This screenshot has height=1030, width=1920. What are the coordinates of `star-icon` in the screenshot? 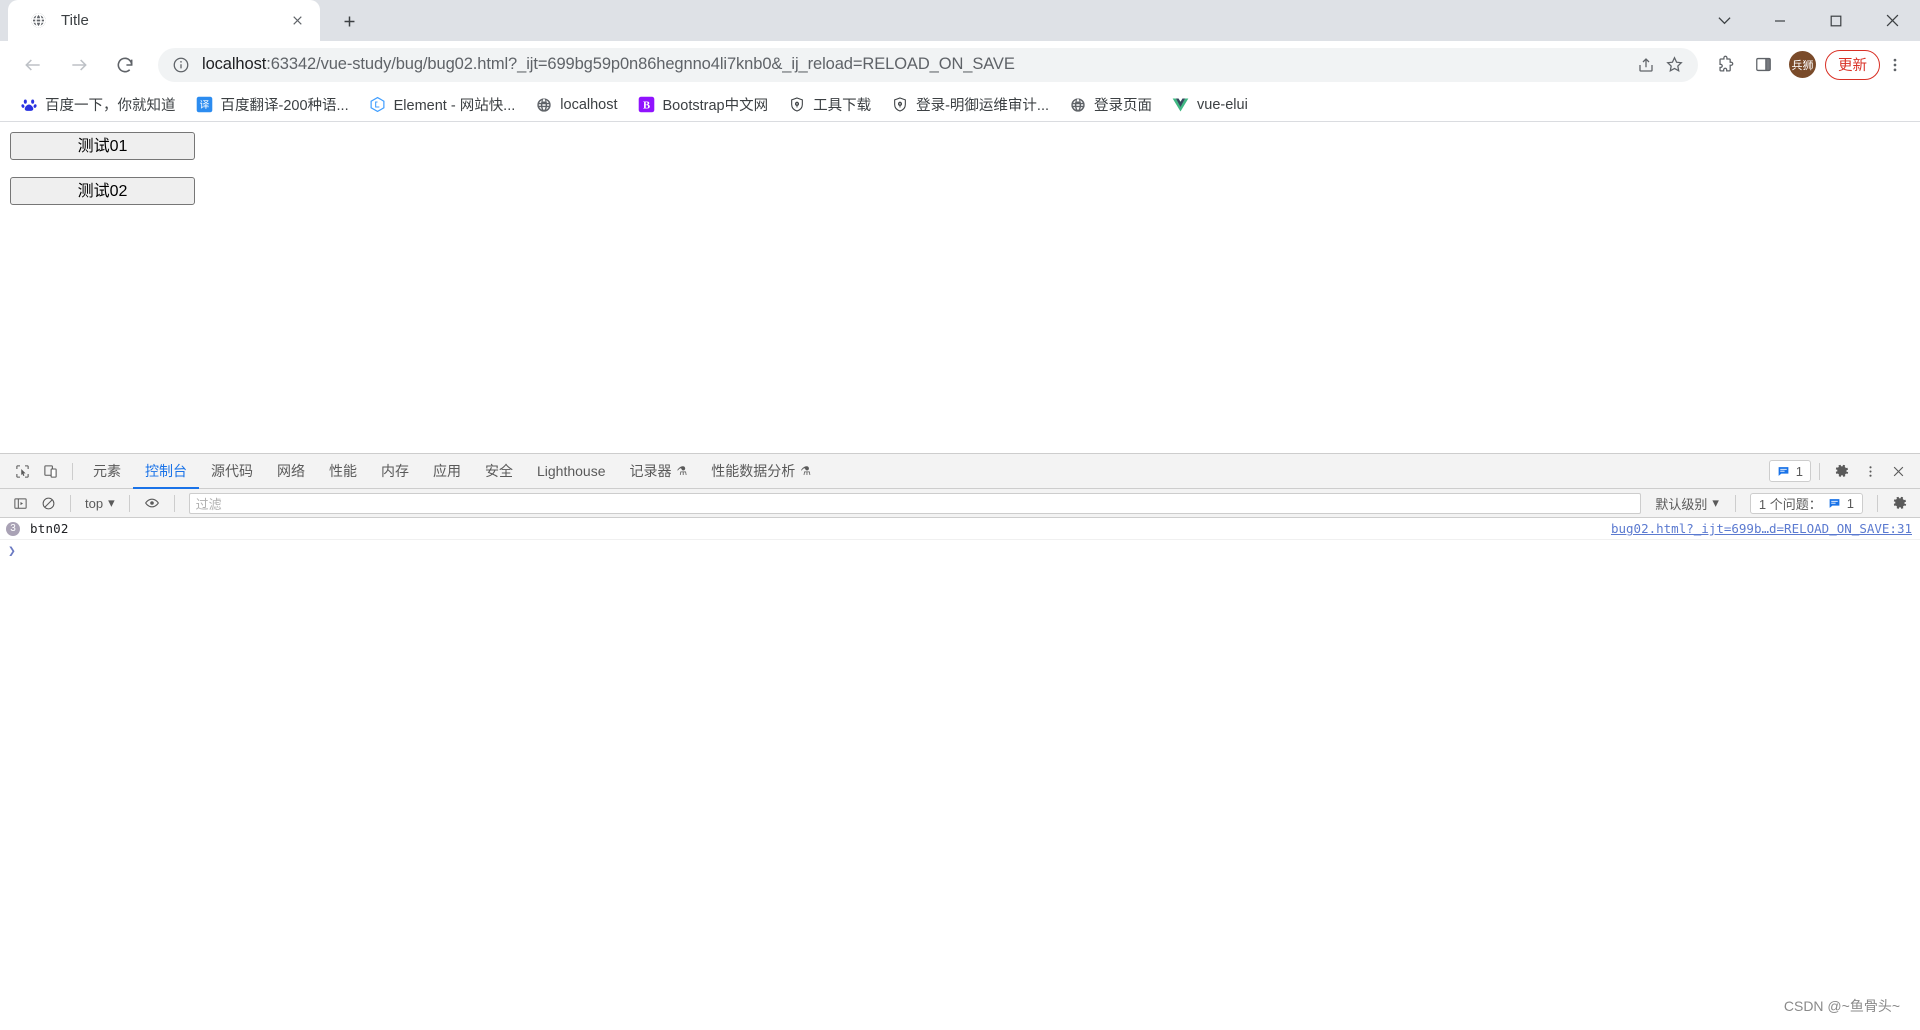 It's located at (1674, 65).